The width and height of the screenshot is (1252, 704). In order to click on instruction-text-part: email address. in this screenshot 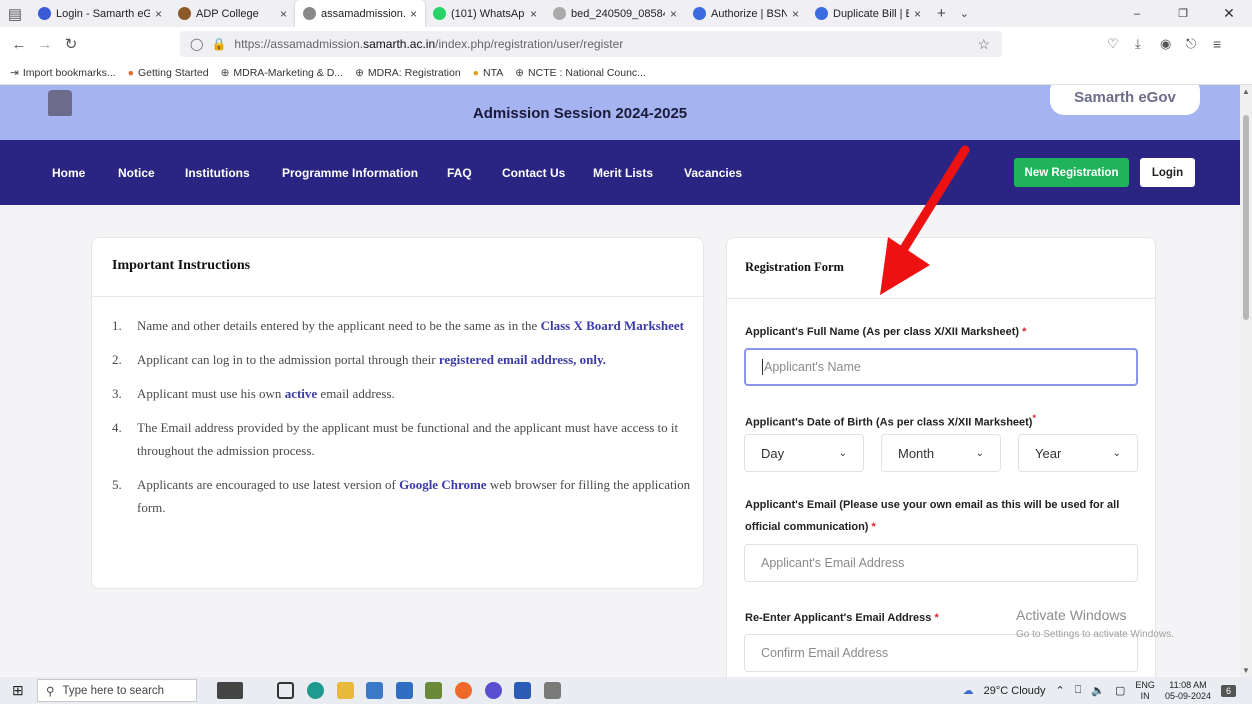, I will do `click(356, 393)`.